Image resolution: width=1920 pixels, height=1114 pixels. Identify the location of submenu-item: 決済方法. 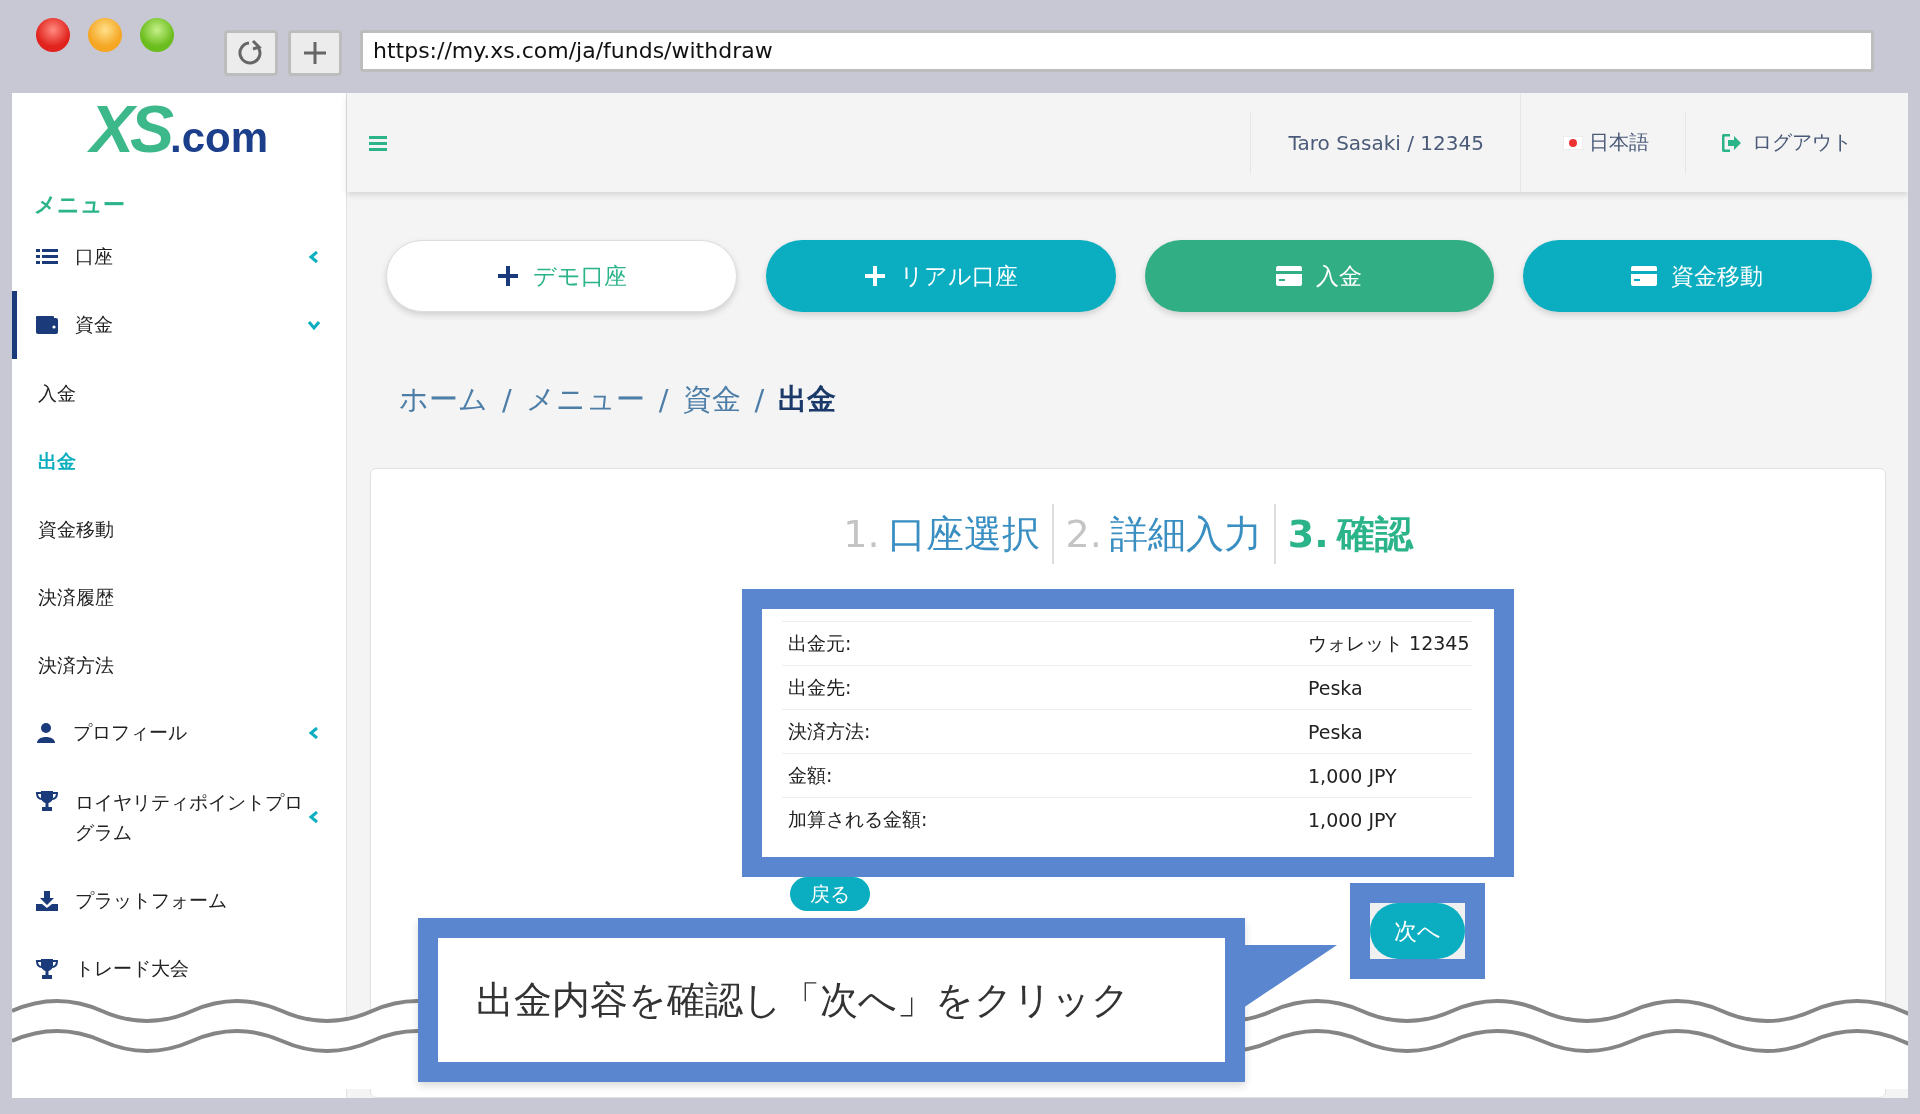
(63, 665).